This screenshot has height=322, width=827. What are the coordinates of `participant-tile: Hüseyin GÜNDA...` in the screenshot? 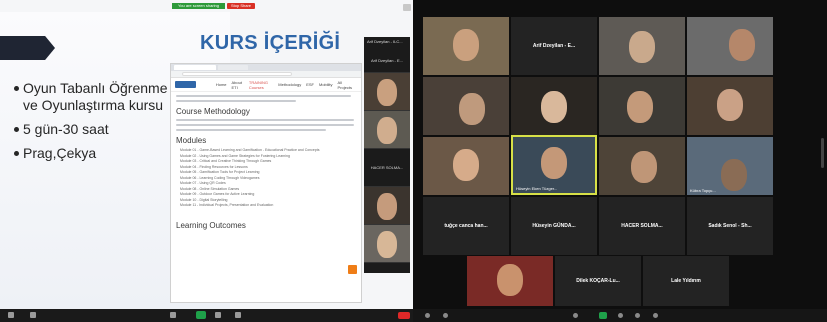 It's located at (554, 226).